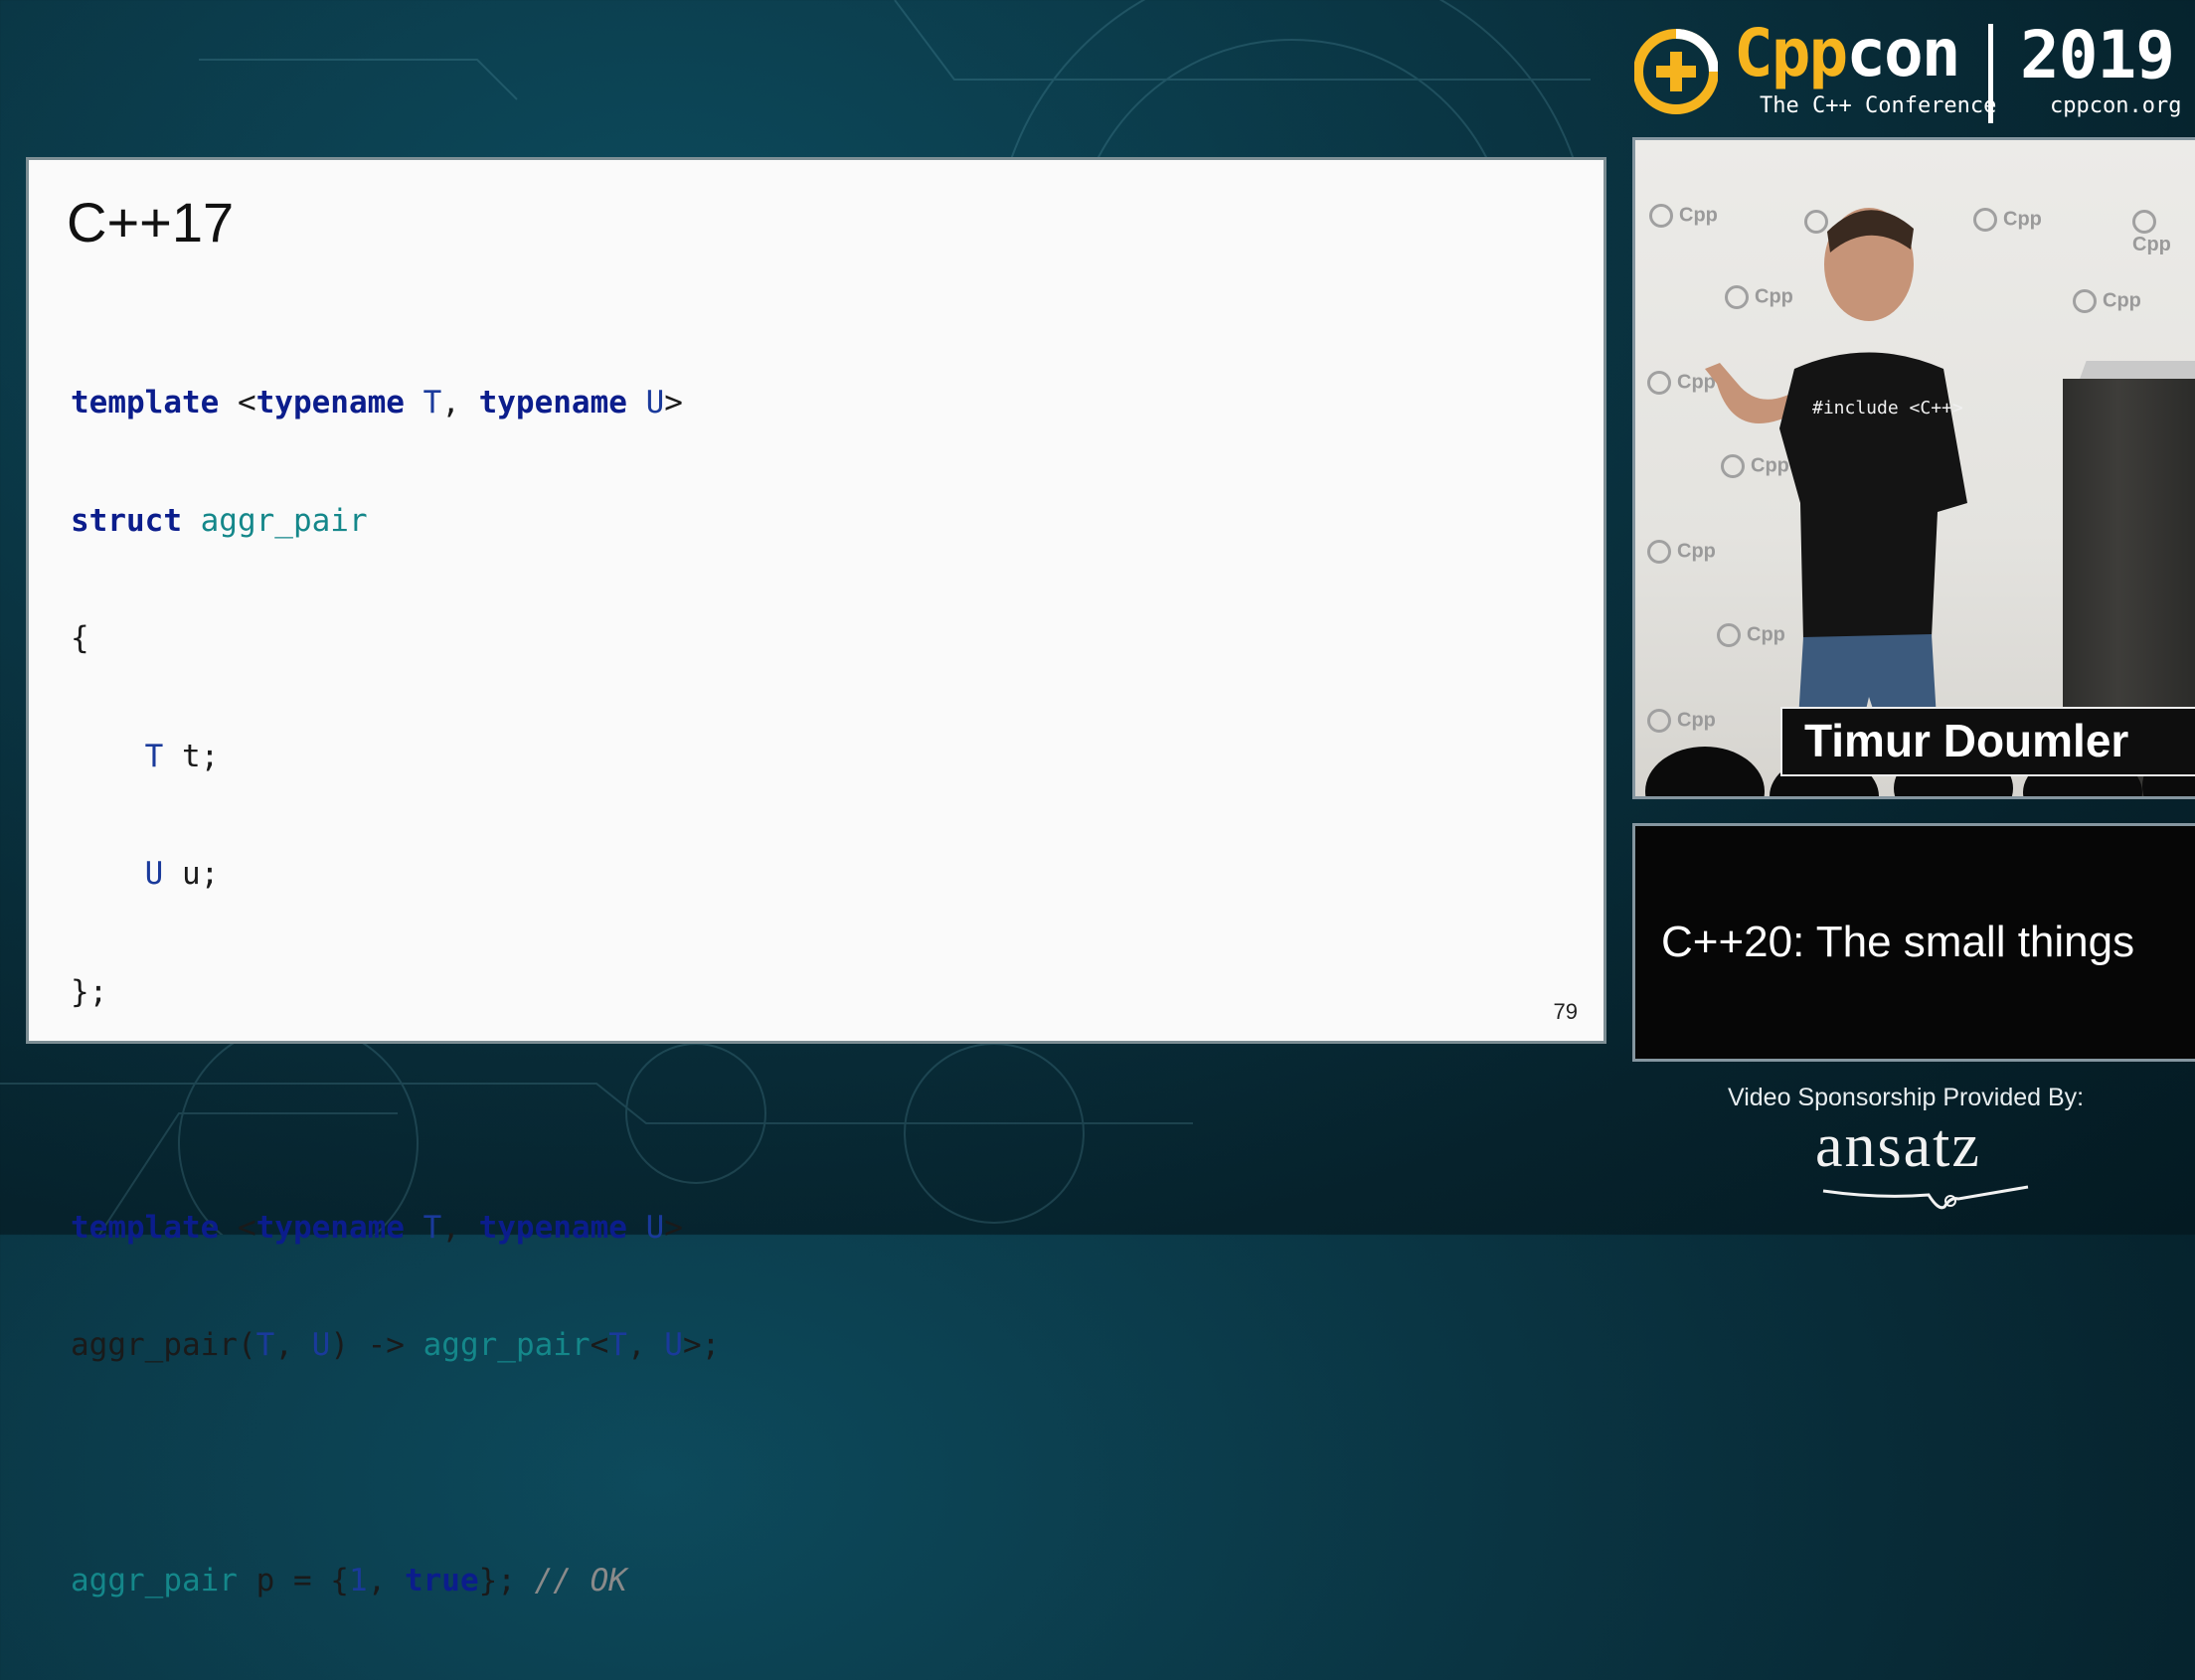 The width and height of the screenshot is (2195, 1680). Describe the element at coordinates (219, 520) in the screenshot. I see `code-line: struct aggr_pair` at that location.